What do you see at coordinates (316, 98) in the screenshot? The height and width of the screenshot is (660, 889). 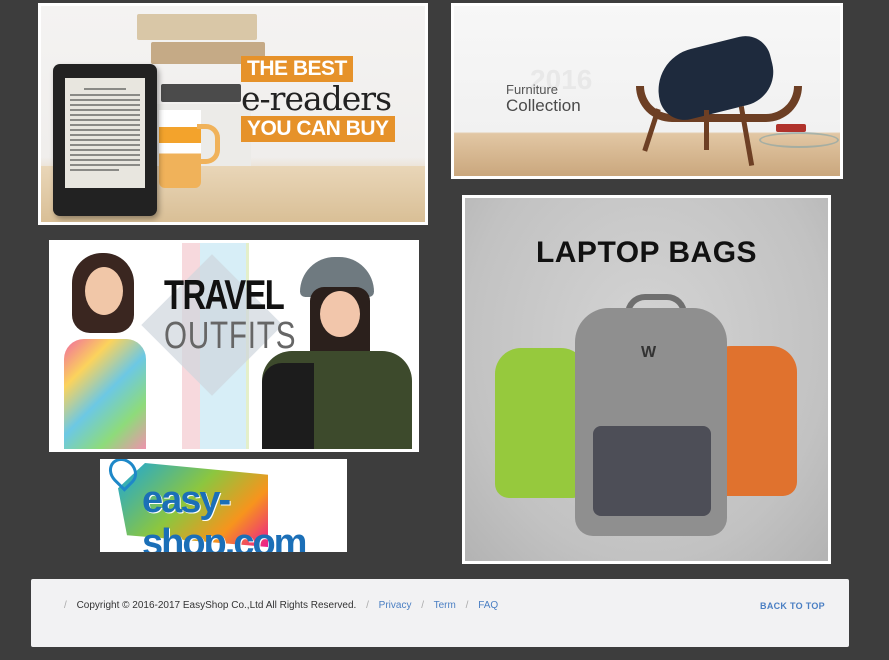 I see `headline-line2: e-readers` at bounding box center [316, 98].